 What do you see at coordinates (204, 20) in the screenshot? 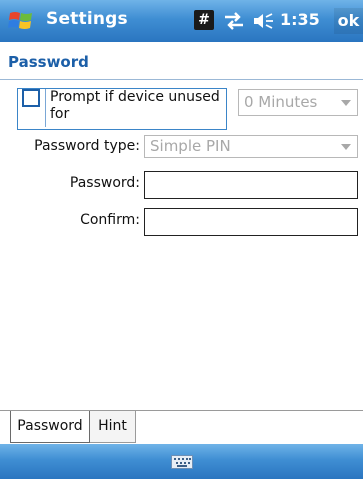
I see `input-mode-indicator: #` at bounding box center [204, 20].